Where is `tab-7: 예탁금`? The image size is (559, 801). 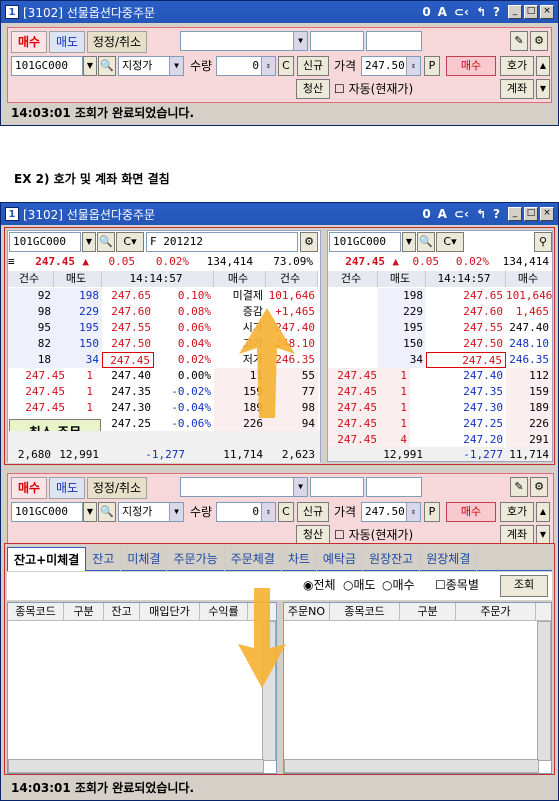
tab-7: 예탁금 is located at coordinates (340, 559).